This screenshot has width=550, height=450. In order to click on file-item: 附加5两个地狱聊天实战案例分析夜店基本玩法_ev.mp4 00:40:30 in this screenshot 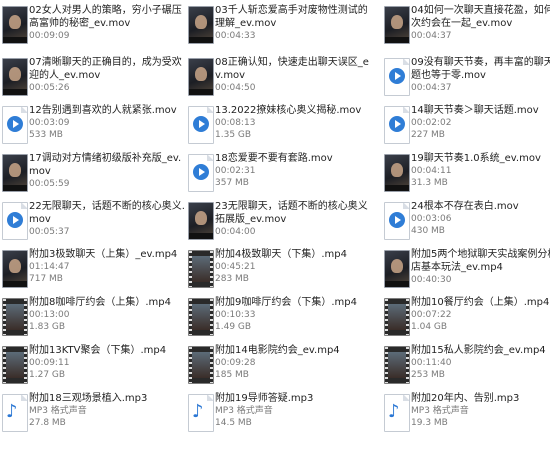, I will do `click(466, 270)`.